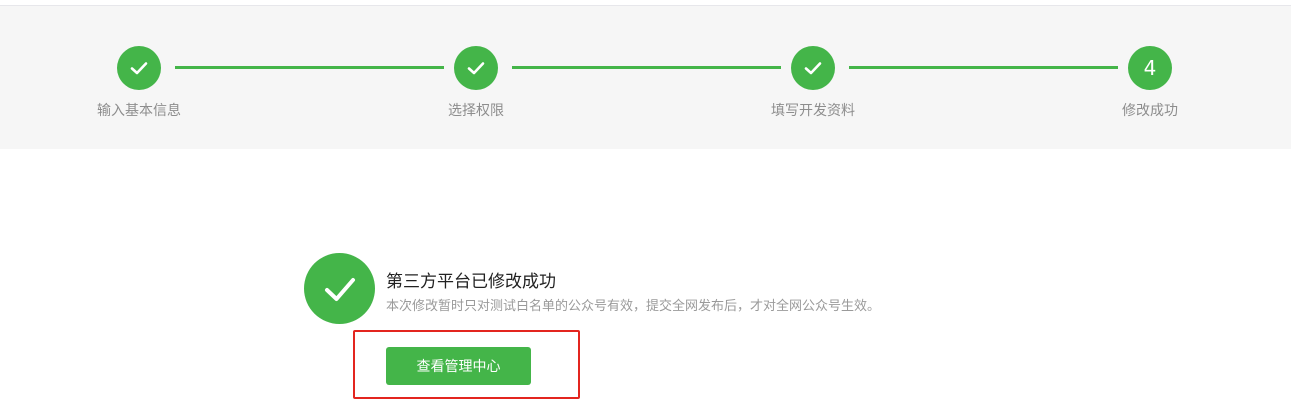 This screenshot has height=416, width=1291. Describe the element at coordinates (471, 282) in the screenshot. I see `success-title: 第三方平台已修改成功` at that location.